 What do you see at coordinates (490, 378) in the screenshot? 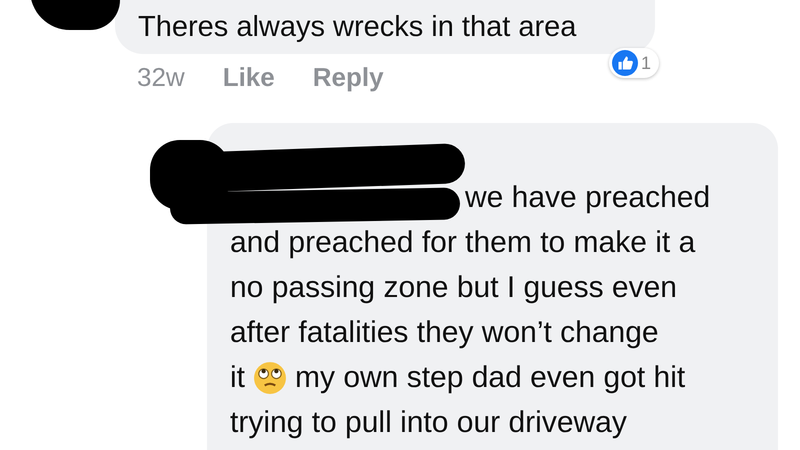
I see `comment-text-line: my own step dad even got hit` at bounding box center [490, 378].